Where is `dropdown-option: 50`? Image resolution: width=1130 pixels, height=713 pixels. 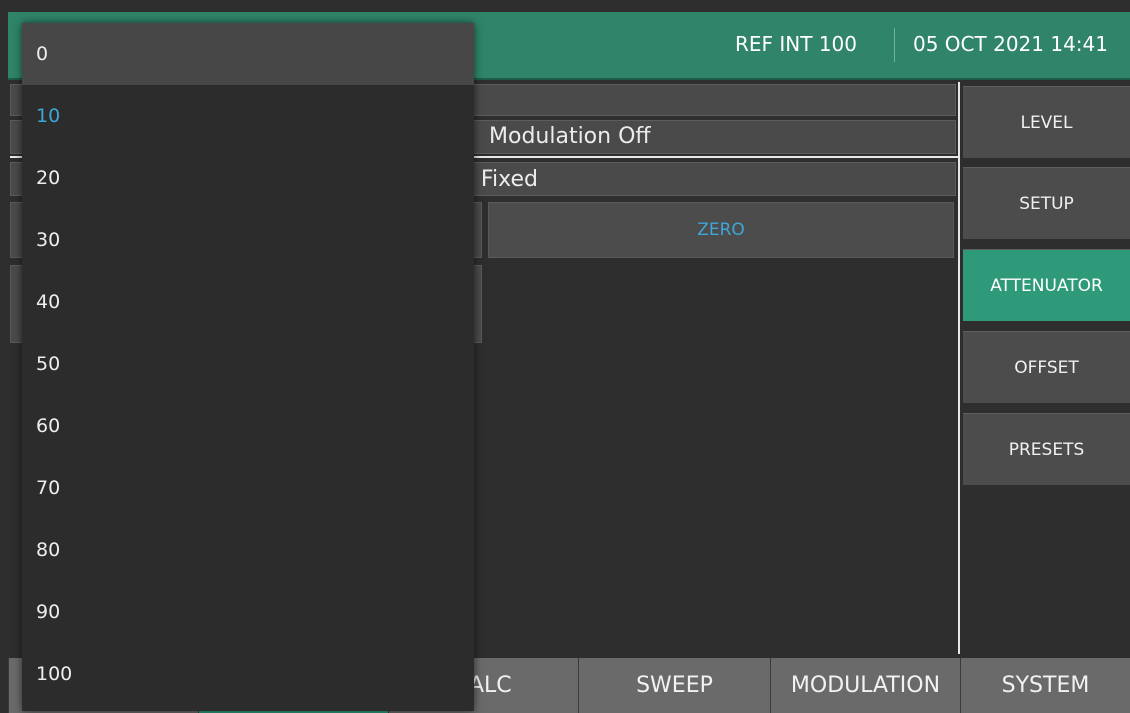
dropdown-option: 50 is located at coordinates (248, 364).